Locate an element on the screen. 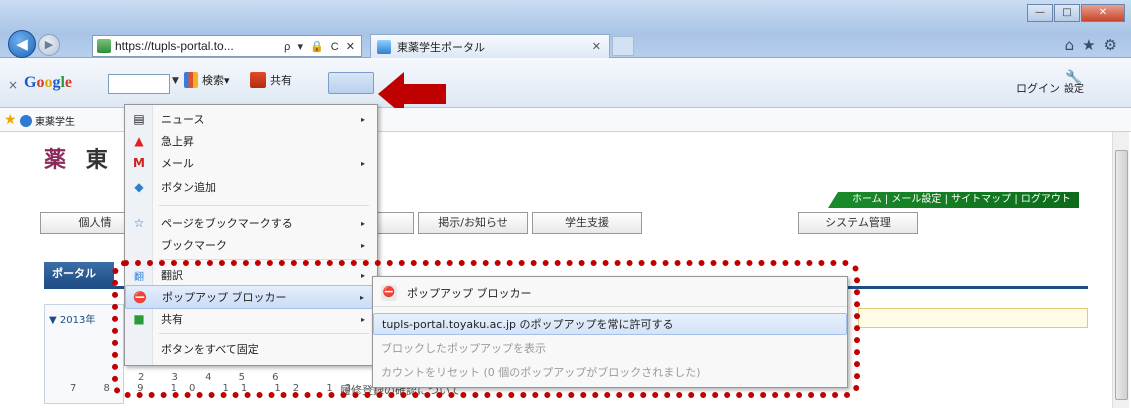  menu-item-label: 急上昇 is located at coordinates (177, 141).